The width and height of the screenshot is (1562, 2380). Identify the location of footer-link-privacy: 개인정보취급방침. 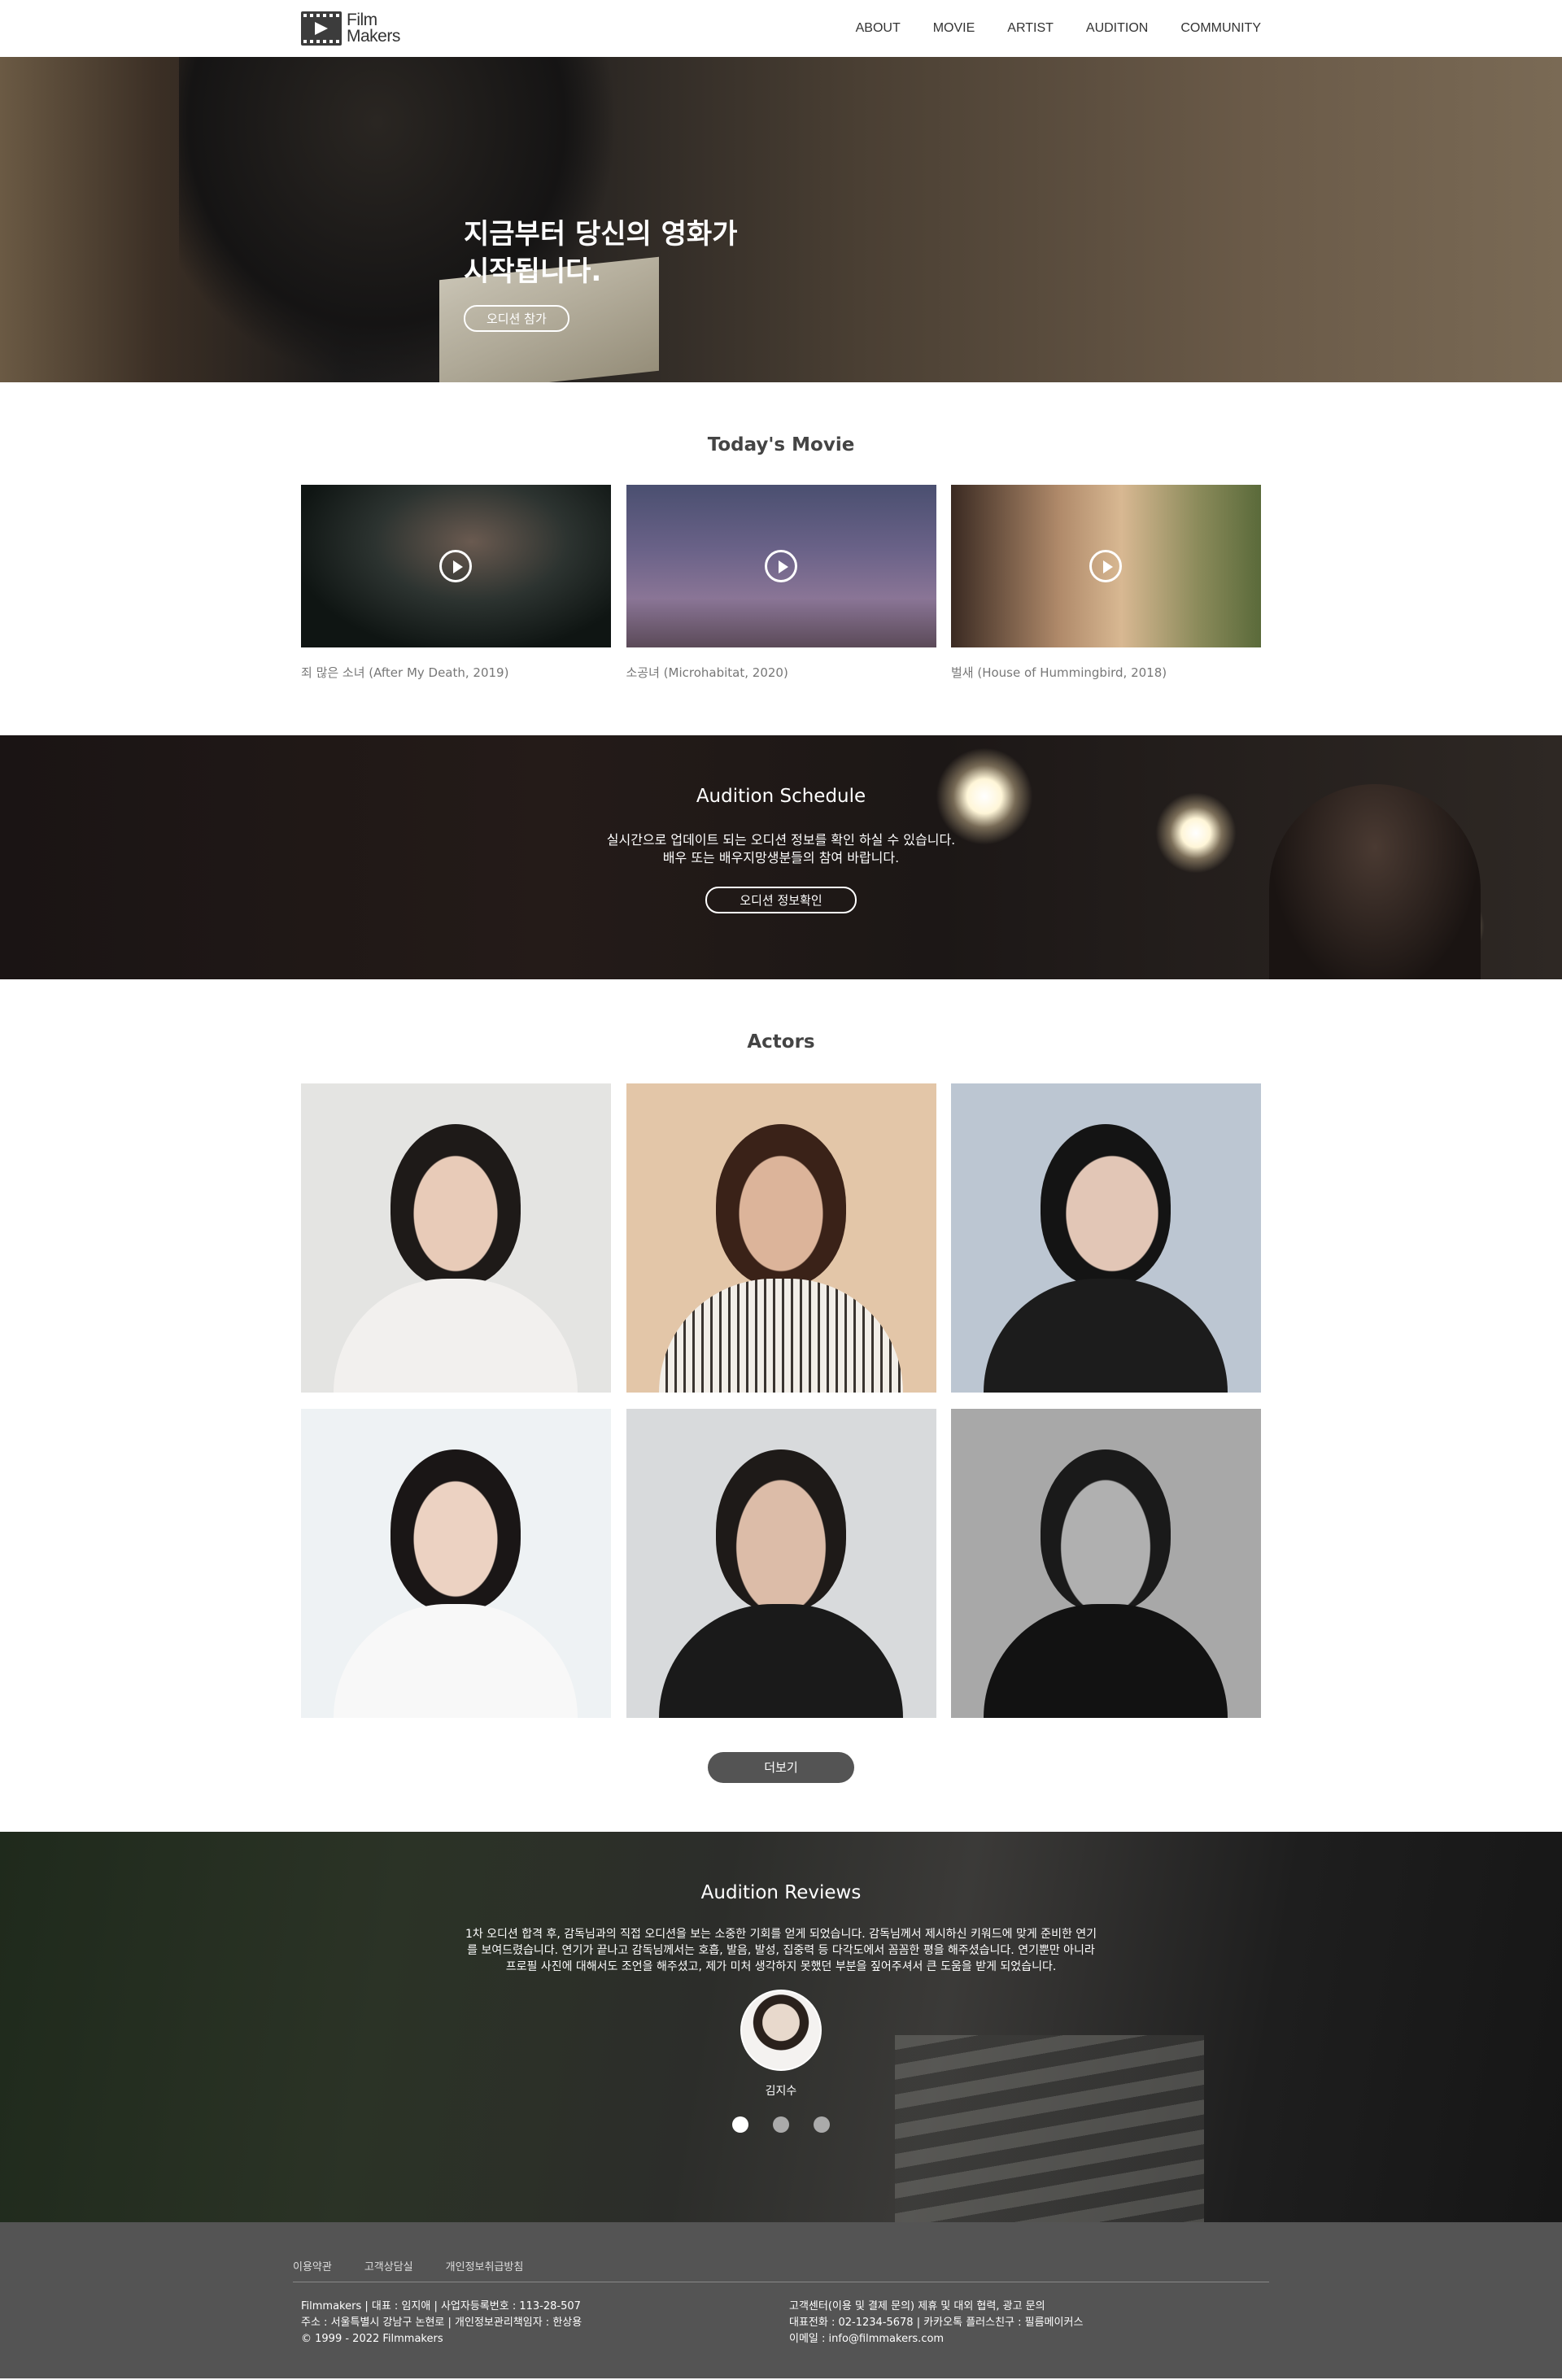
(485, 2265).